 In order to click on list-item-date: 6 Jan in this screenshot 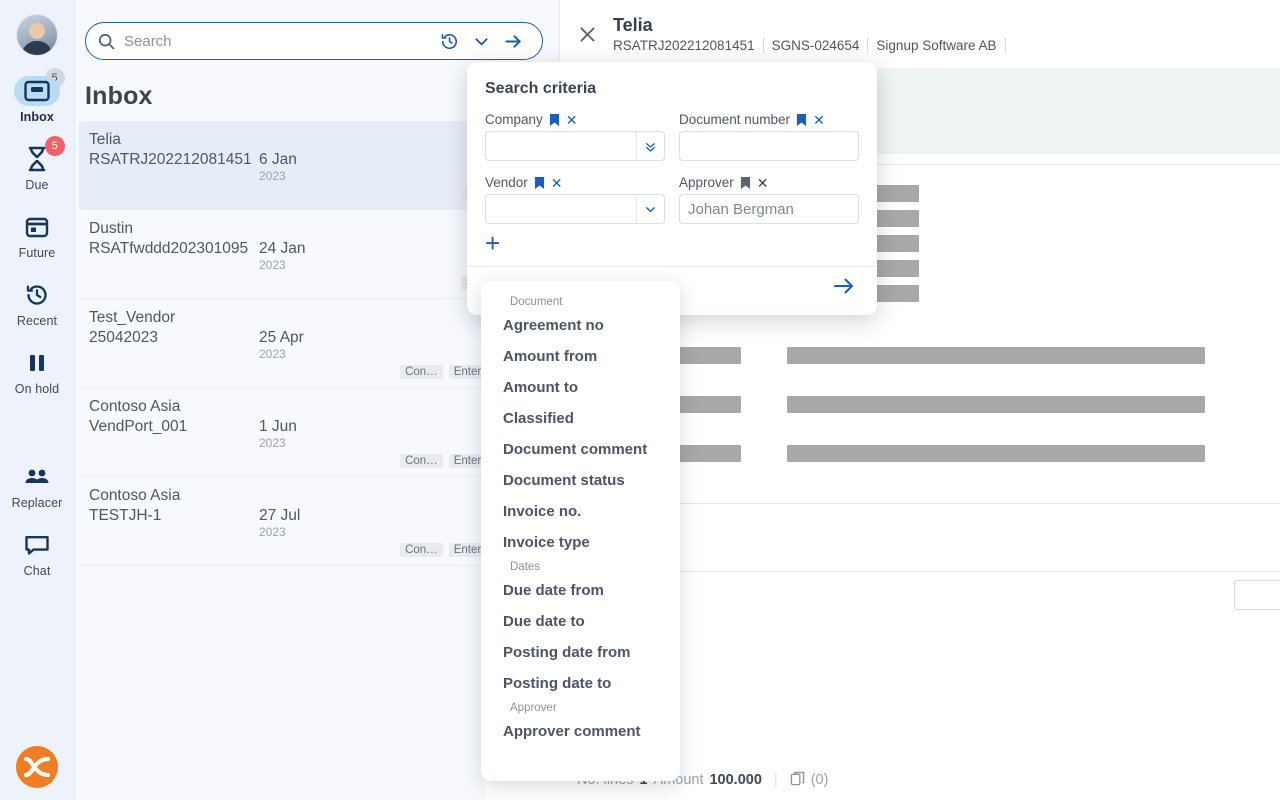, I will do `click(278, 159)`.